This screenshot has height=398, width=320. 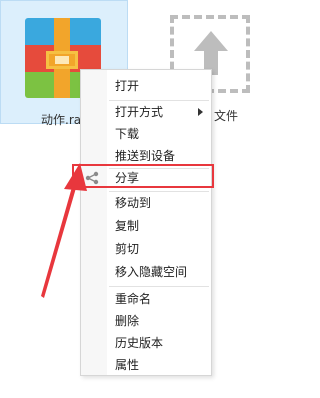 What do you see at coordinates (139, 112) in the screenshot?
I see `menu-item-label: 打开方式` at bounding box center [139, 112].